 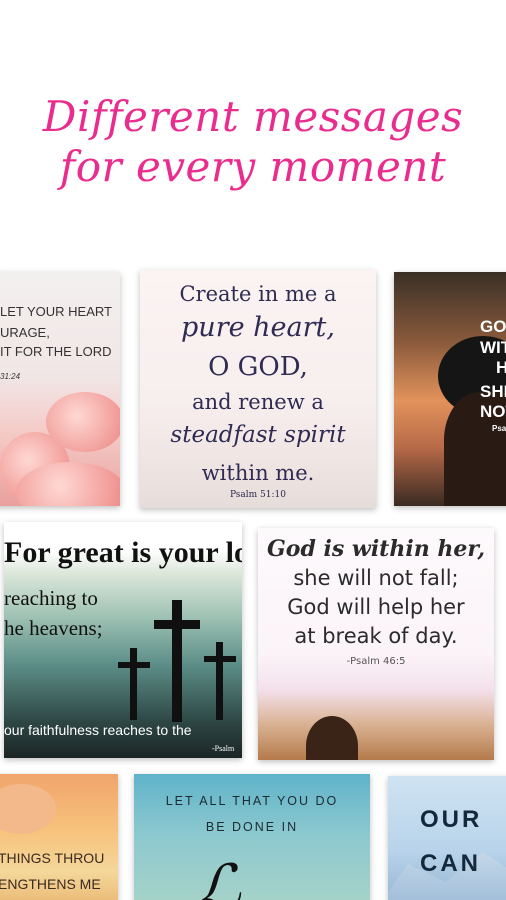 What do you see at coordinates (252, 827) in the screenshot?
I see `card-text: BE DONE IN` at bounding box center [252, 827].